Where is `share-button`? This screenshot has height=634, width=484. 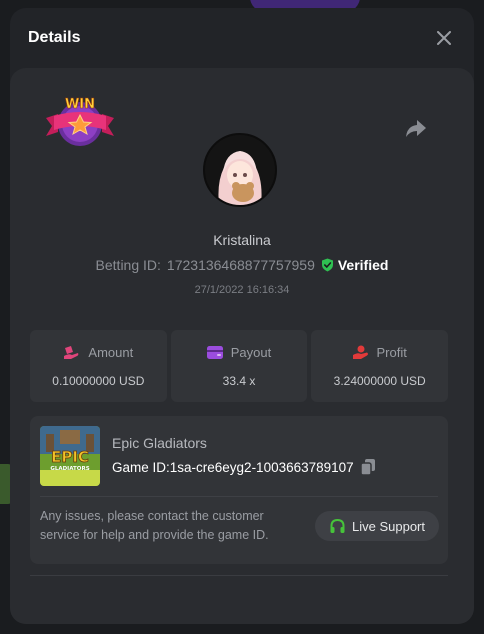 share-button is located at coordinates (416, 128).